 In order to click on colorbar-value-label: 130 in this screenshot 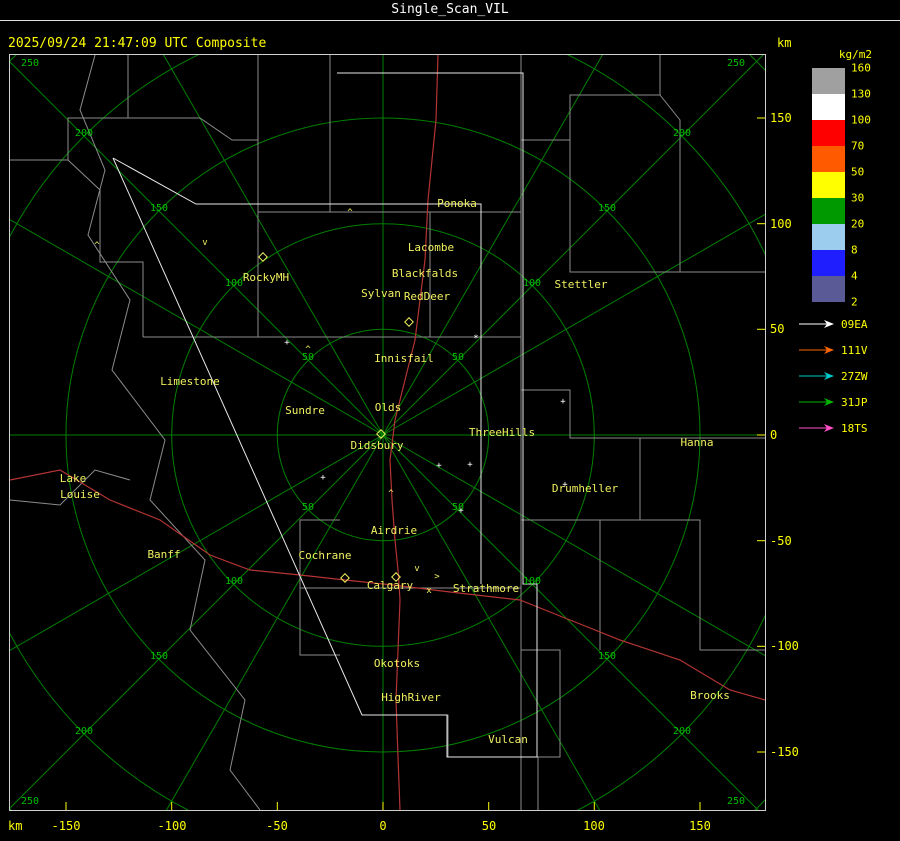, I will do `click(861, 94)`.